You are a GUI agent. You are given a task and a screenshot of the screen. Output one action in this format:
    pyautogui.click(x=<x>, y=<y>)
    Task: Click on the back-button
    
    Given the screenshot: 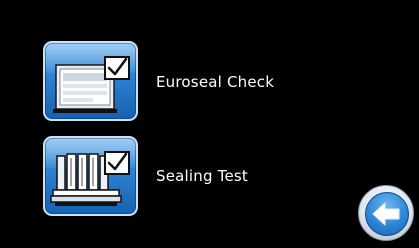 What is the action you would take?
    pyautogui.click(x=386, y=213)
    